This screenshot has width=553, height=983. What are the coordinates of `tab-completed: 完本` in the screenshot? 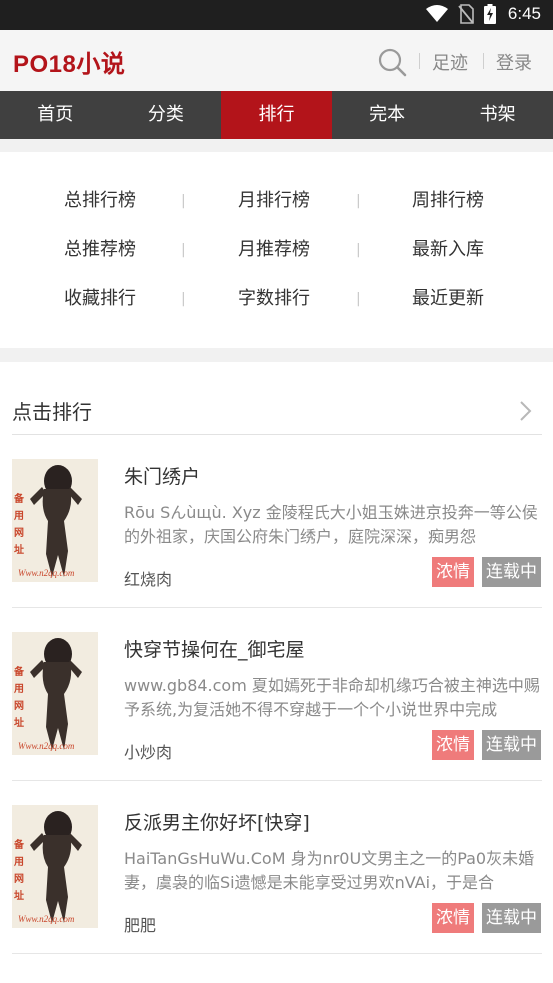 It's located at (387, 115).